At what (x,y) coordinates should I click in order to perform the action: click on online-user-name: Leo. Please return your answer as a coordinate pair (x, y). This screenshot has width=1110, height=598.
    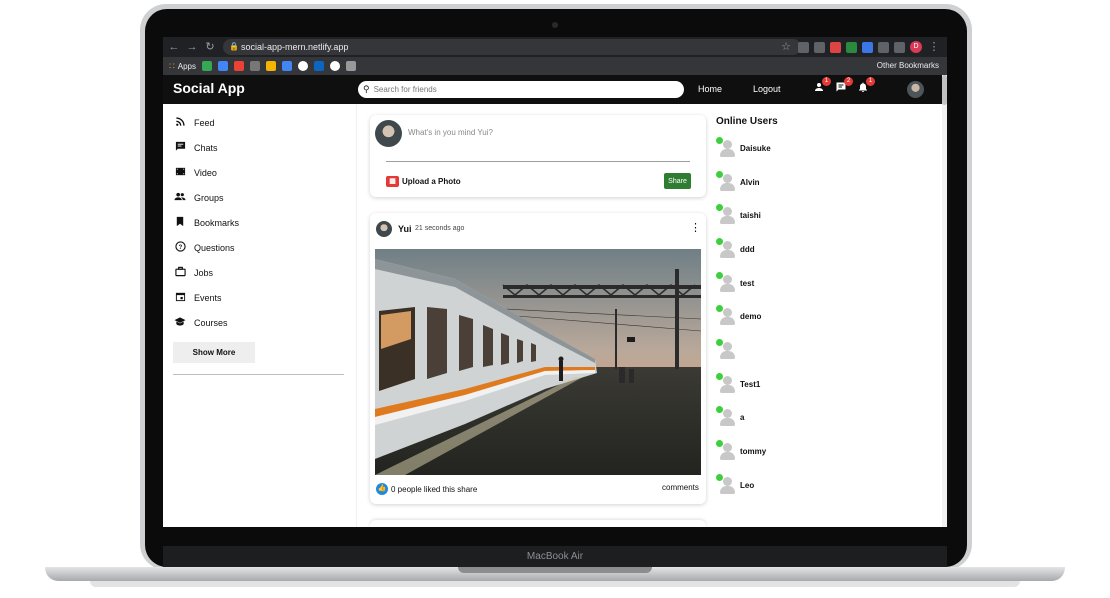
    Looking at the image, I should click on (747, 485).